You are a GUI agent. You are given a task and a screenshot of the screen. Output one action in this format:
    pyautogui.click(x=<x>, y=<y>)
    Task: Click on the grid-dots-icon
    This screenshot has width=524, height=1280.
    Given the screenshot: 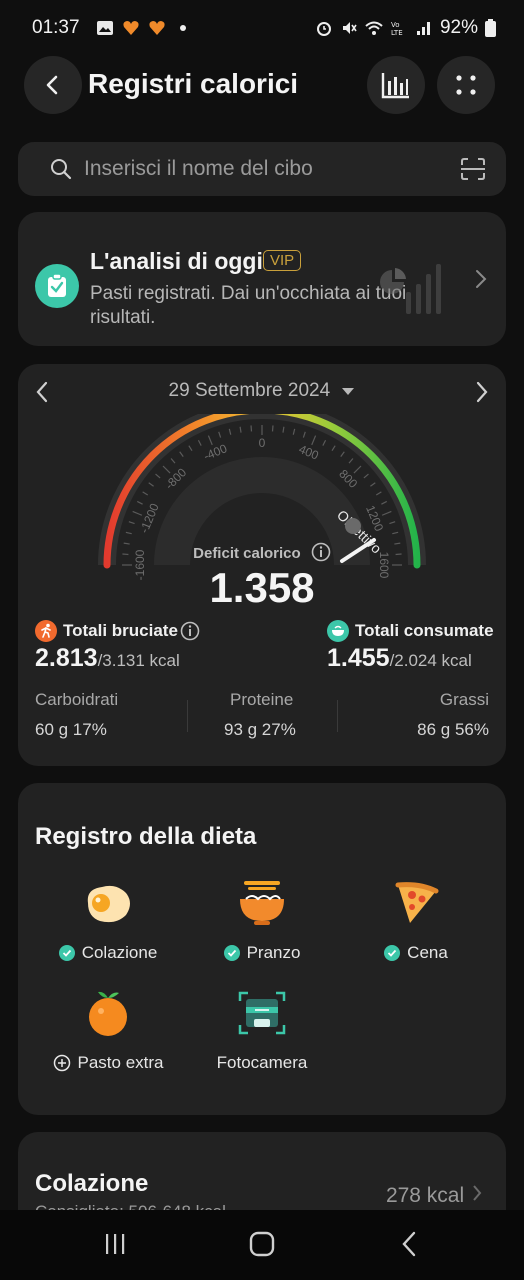 What is the action you would take?
    pyautogui.click(x=466, y=85)
    